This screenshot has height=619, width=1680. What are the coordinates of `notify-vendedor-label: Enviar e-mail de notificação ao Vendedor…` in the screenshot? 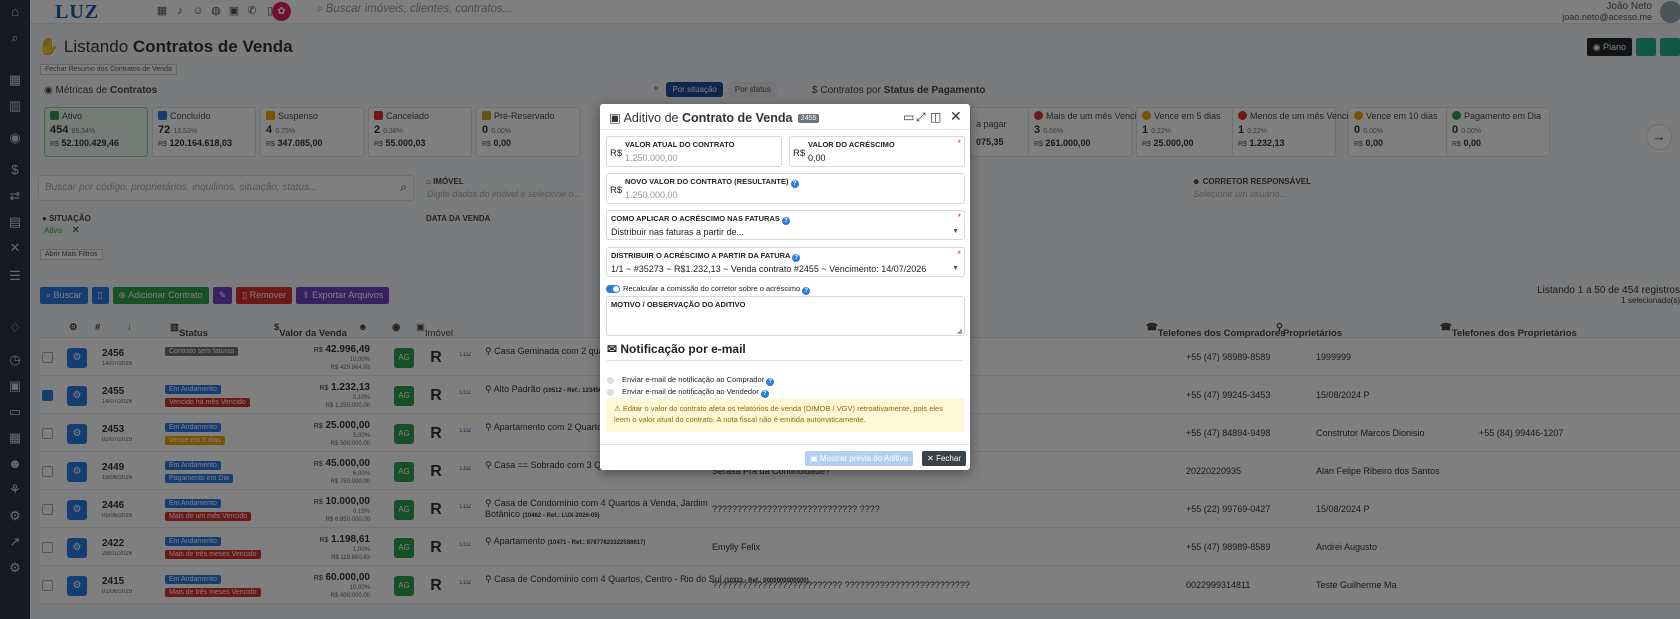 It's located at (695, 392).